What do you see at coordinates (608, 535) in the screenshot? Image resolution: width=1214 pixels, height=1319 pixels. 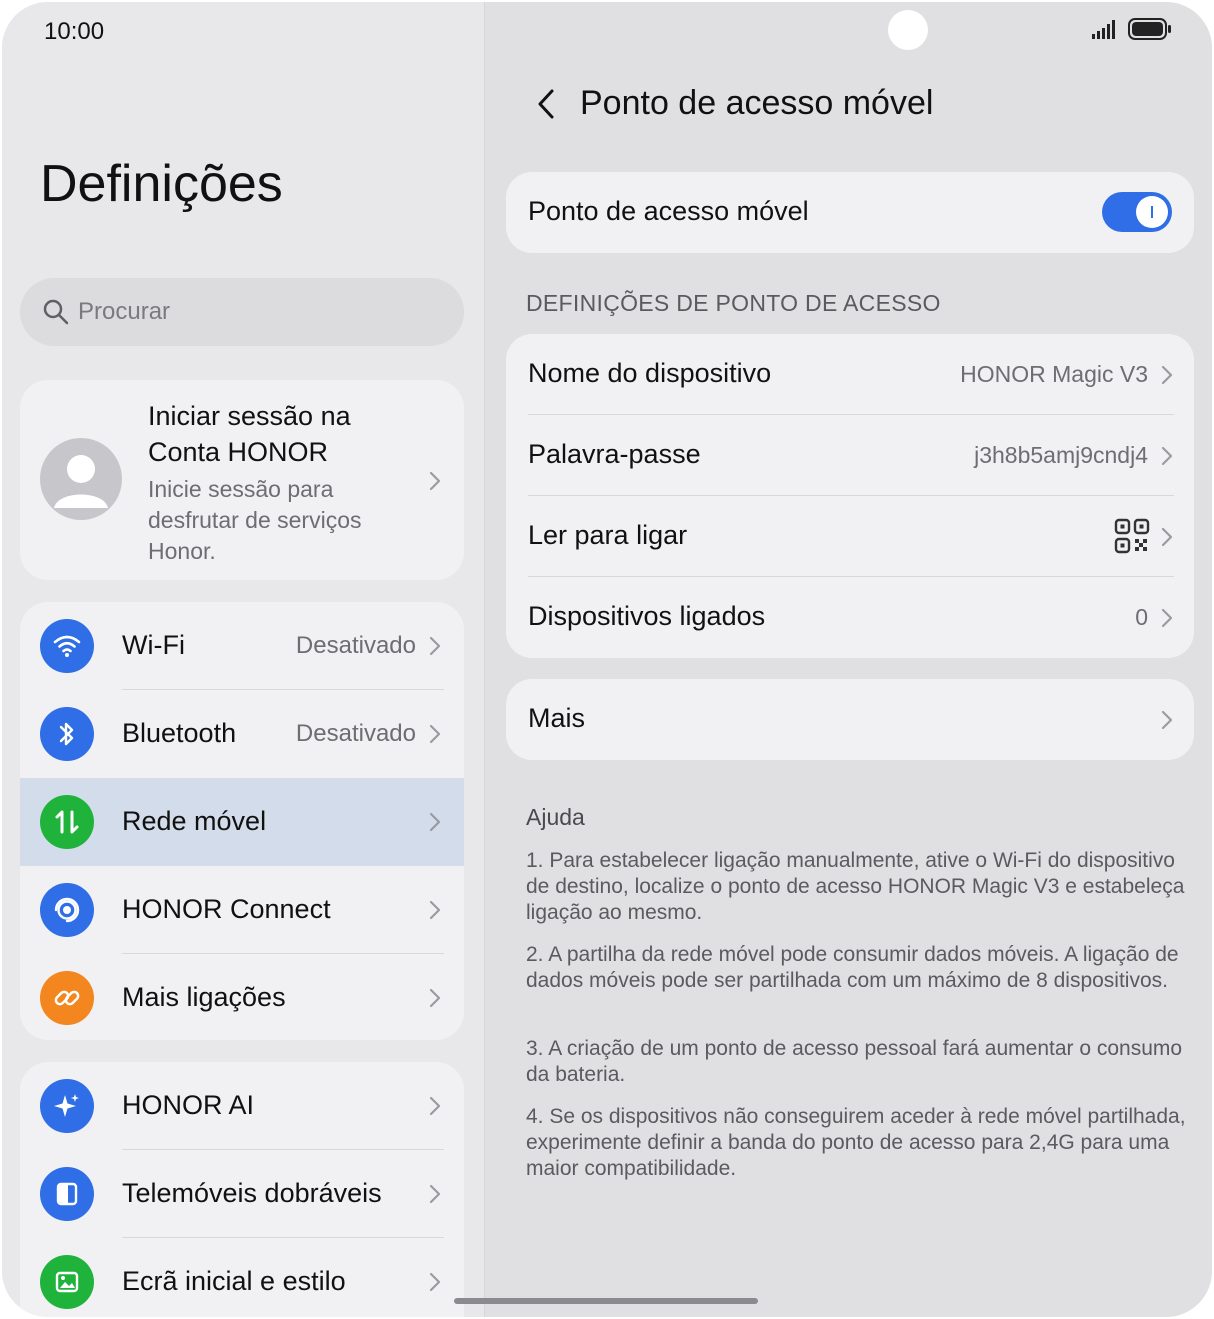 I see `scan-to-connect-label: Ler para ligar` at bounding box center [608, 535].